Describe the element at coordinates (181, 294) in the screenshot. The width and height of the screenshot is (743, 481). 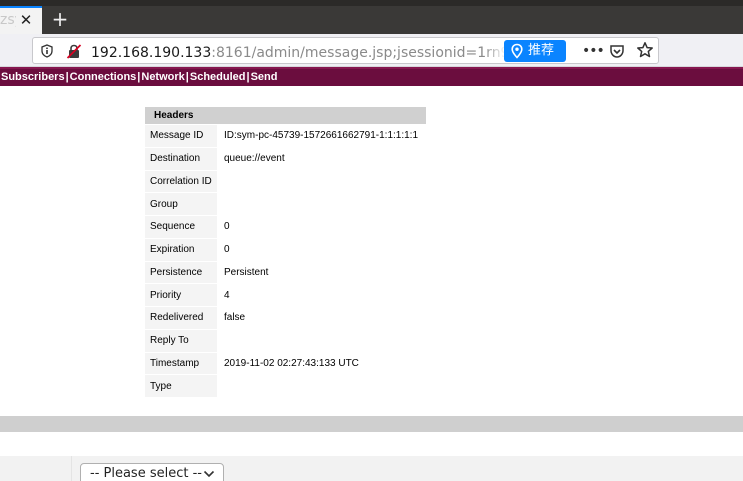
I see `header-label: Priority` at that location.